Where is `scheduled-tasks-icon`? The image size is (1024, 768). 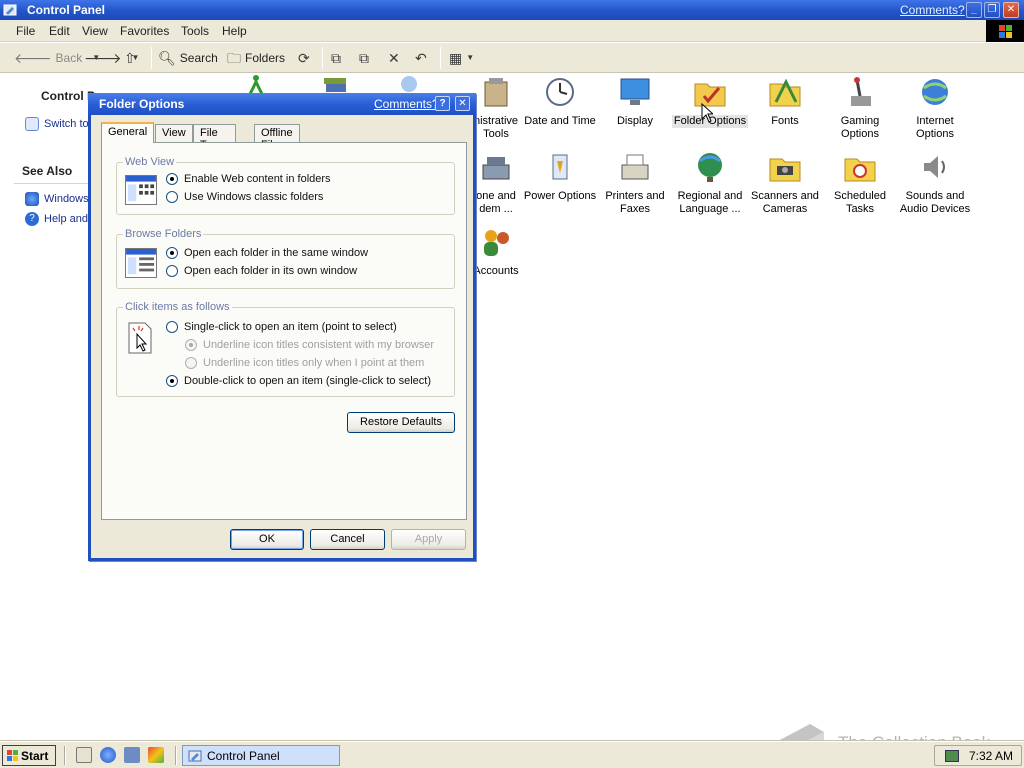
scheduled-tasks-icon is located at coordinates (860, 170).